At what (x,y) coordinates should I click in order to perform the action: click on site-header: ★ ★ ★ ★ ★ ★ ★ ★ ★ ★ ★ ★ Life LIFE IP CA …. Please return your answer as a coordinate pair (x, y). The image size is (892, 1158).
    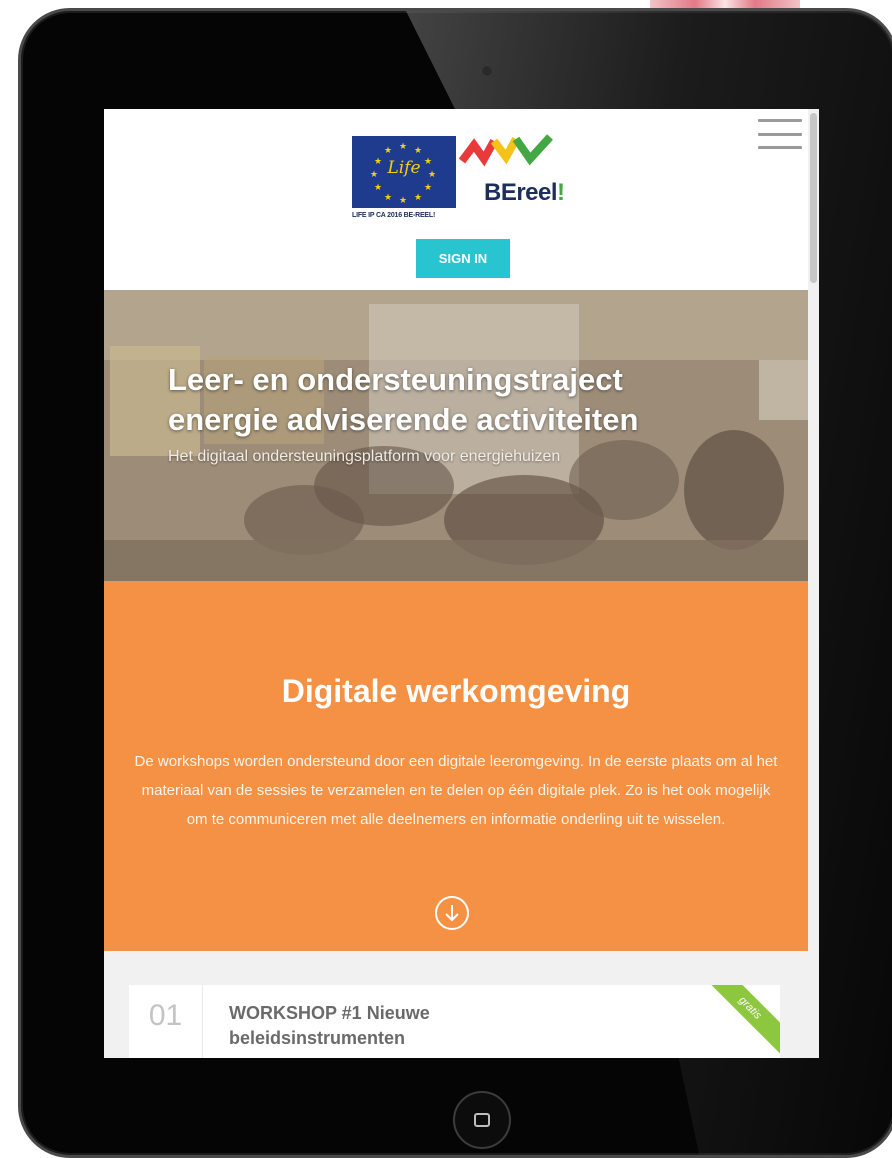
    Looking at the image, I should click on (456, 199).